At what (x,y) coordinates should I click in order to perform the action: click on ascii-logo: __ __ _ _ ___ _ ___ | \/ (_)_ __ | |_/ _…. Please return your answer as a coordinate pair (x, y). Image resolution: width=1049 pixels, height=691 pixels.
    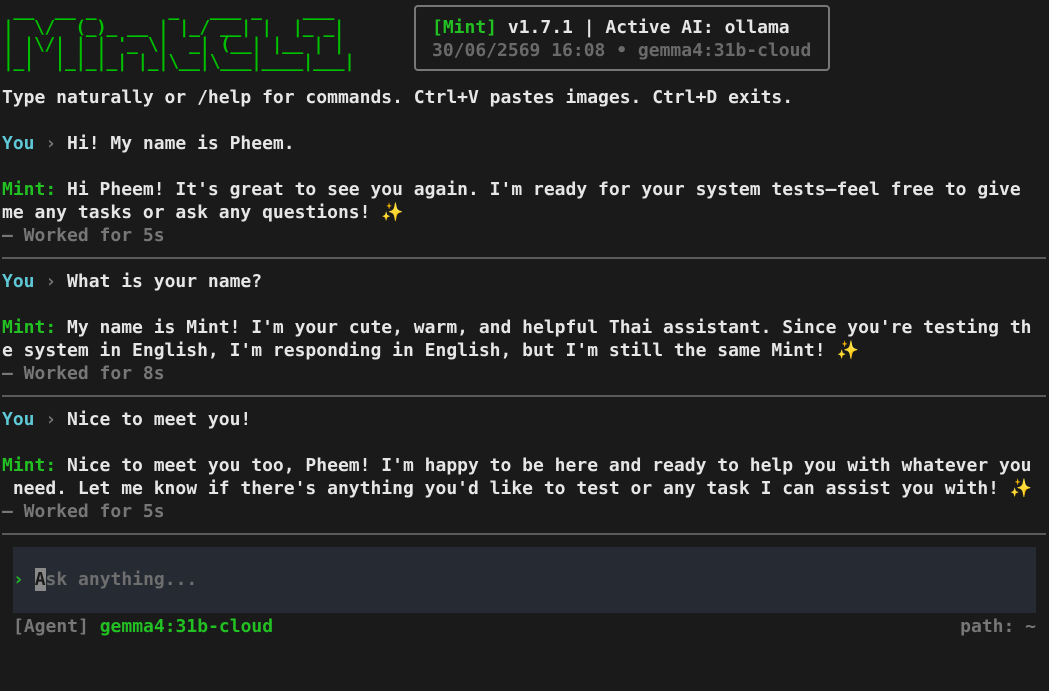
    Looking at the image, I should click on (179, 36).